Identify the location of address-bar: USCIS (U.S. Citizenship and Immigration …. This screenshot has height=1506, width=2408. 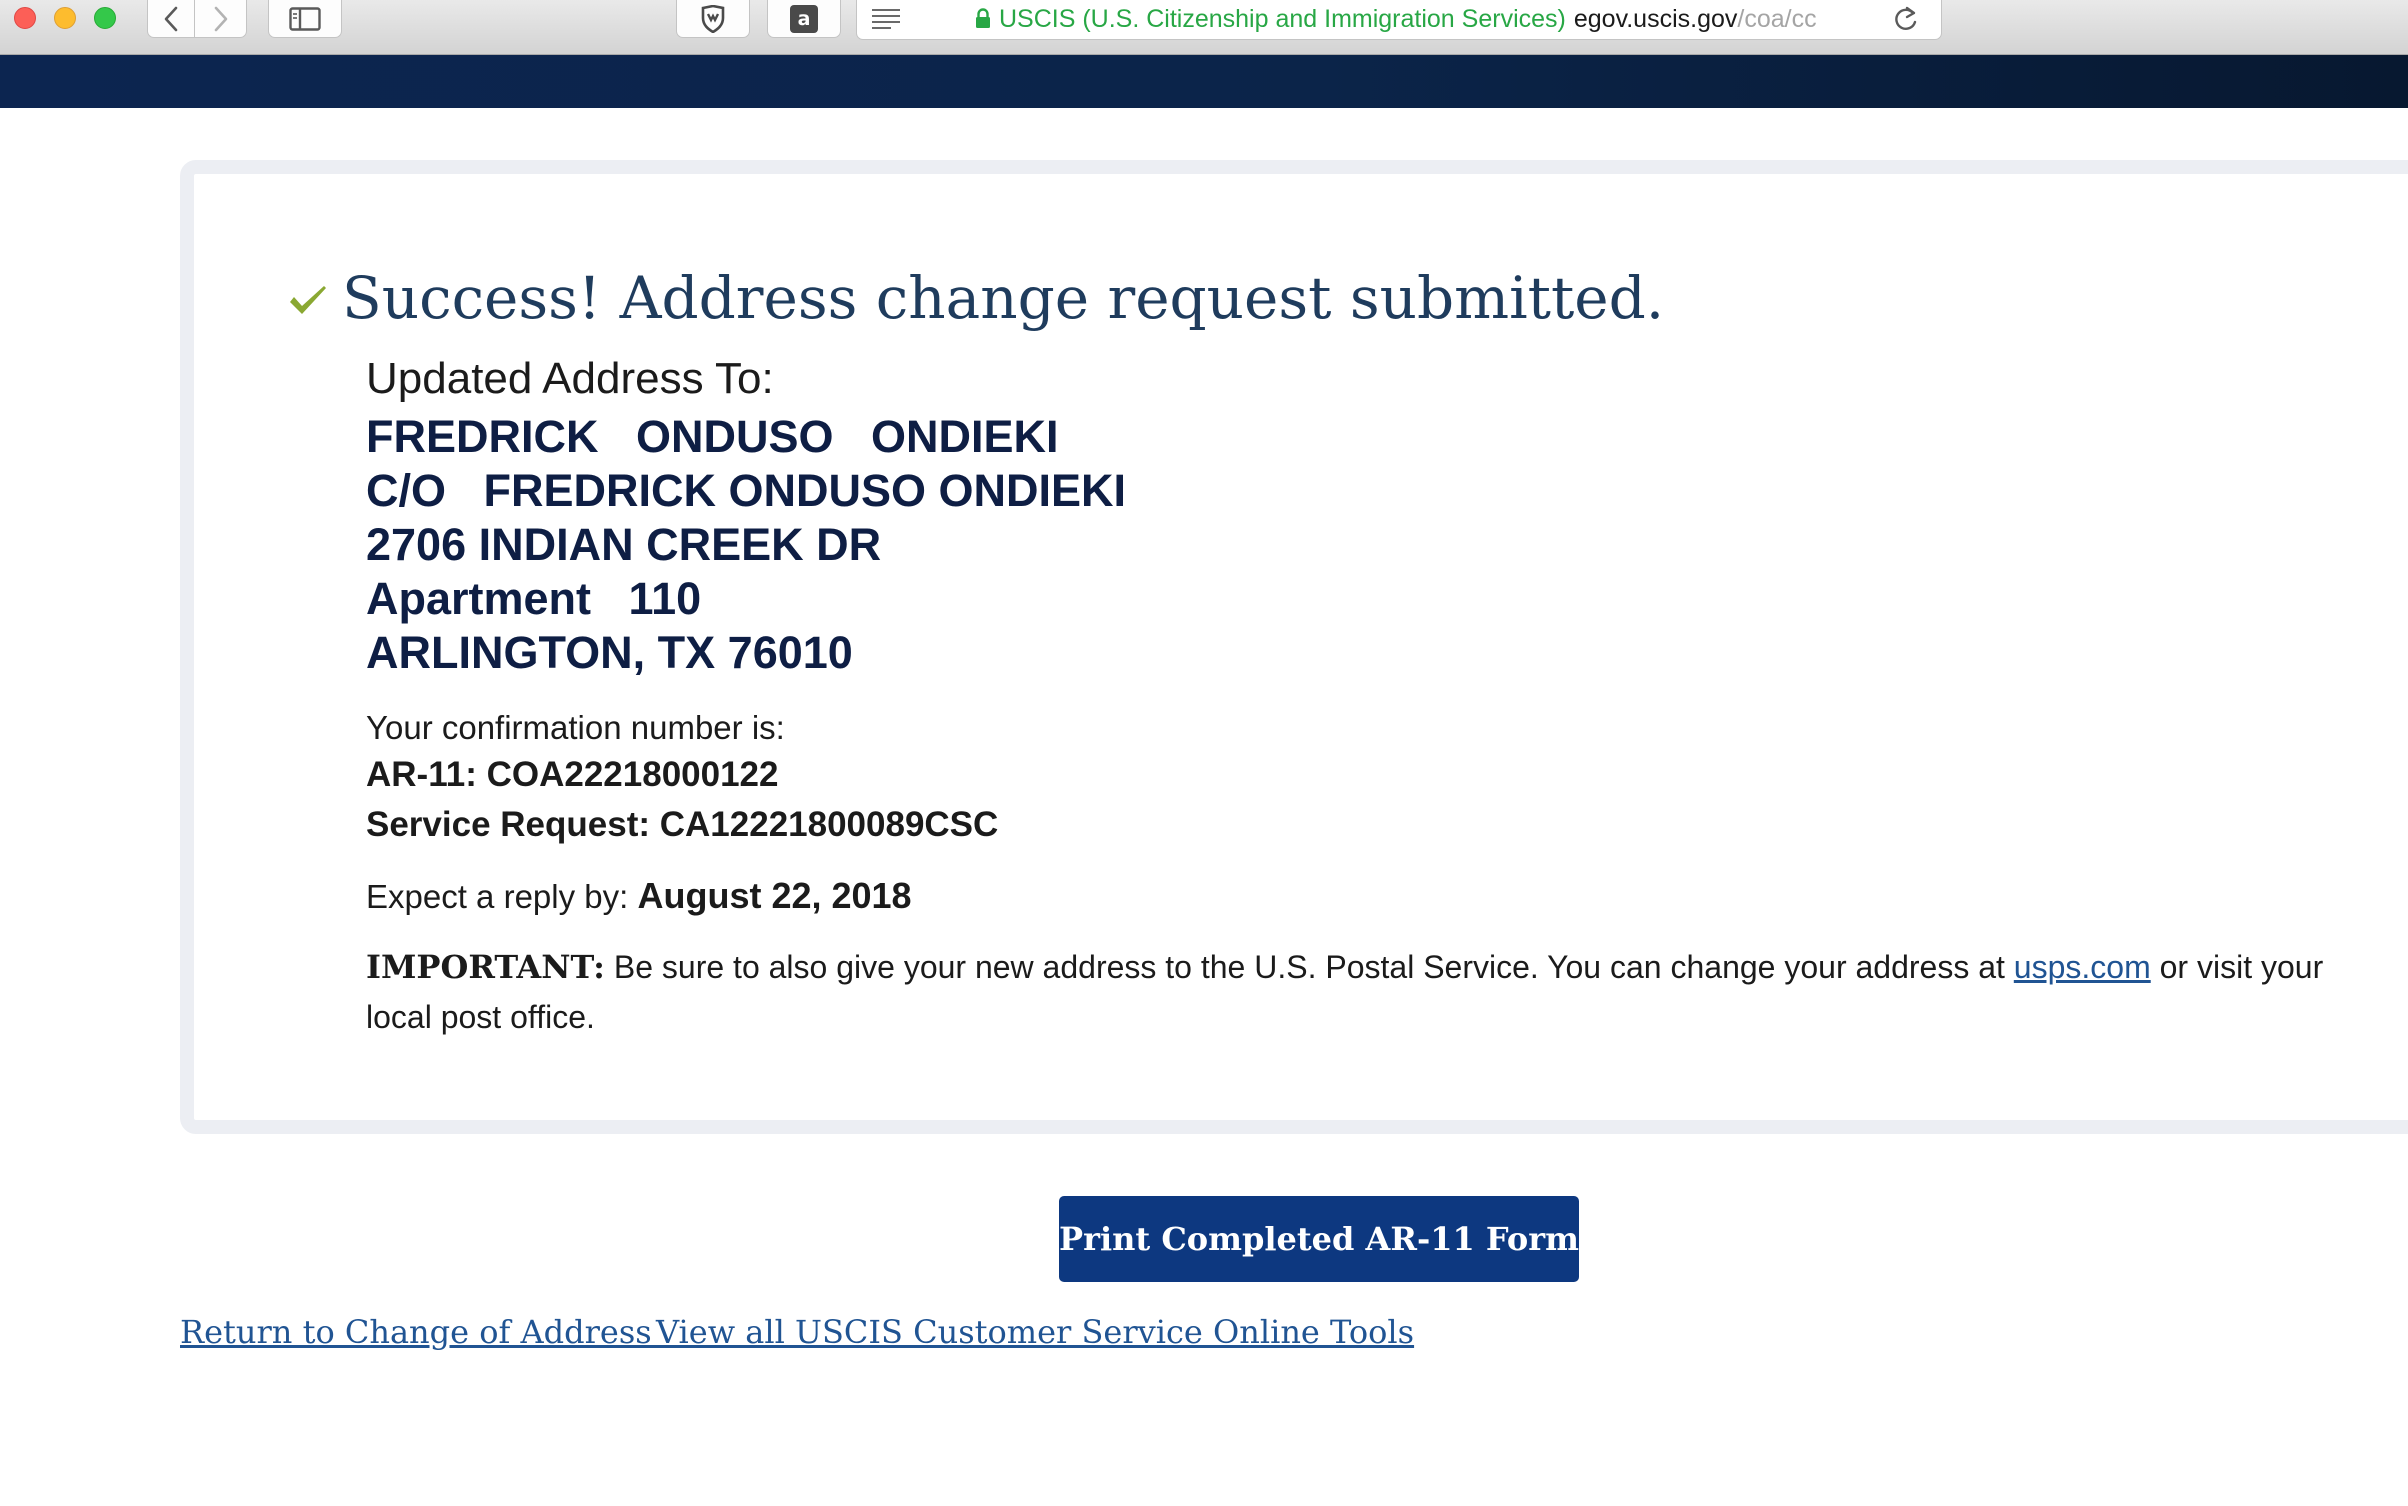
(1399, 20).